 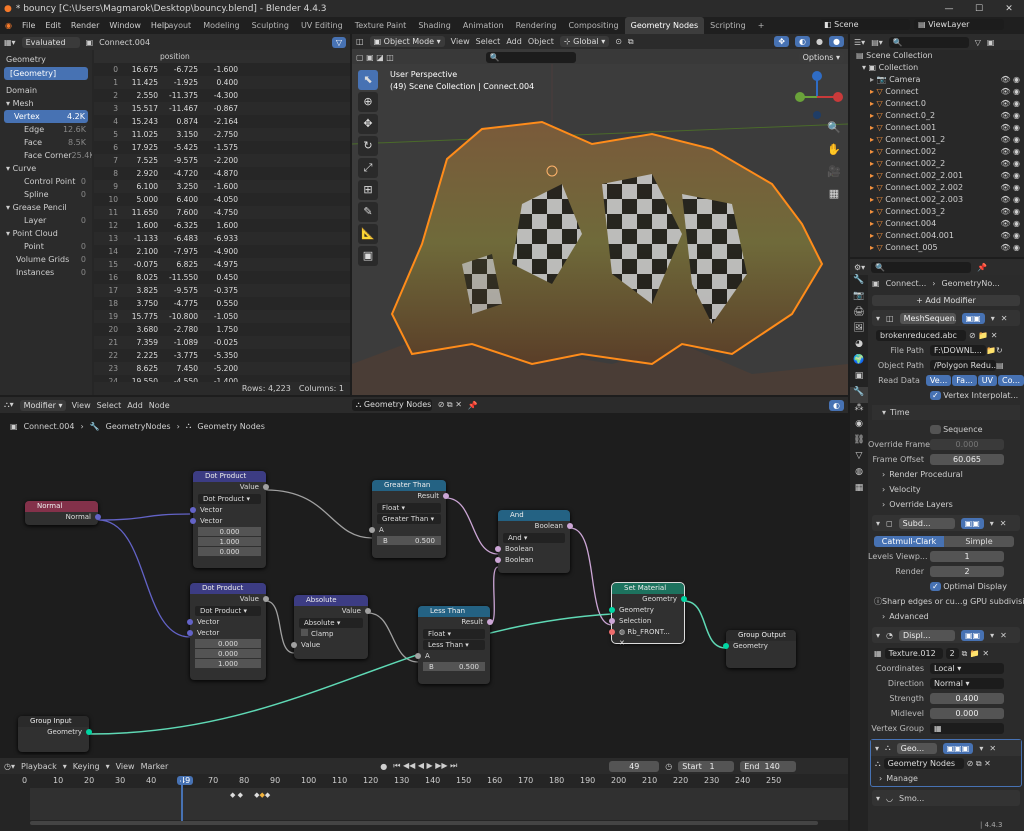 What do you see at coordinates (534, 538) in the screenshot?
I see `and-operation-dropdown: And ▾` at bounding box center [534, 538].